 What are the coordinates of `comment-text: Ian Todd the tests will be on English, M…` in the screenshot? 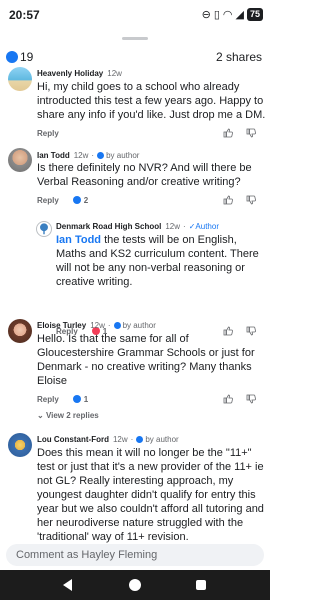 It's located at (157, 261).